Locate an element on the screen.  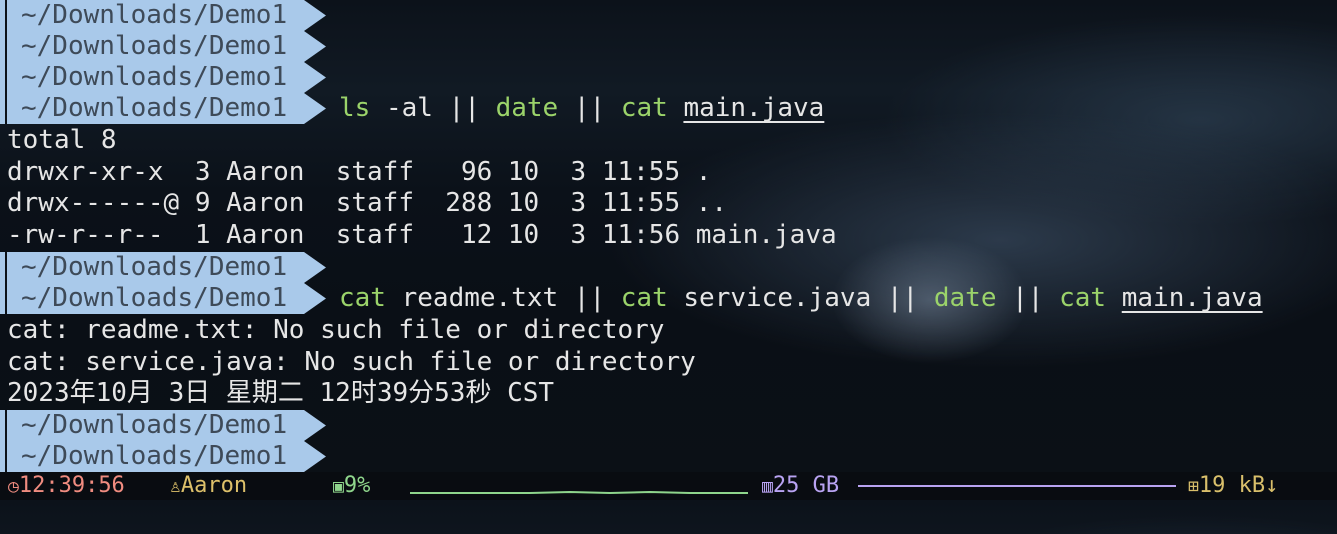
disk-free: 25 GB is located at coordinates (806, 485).